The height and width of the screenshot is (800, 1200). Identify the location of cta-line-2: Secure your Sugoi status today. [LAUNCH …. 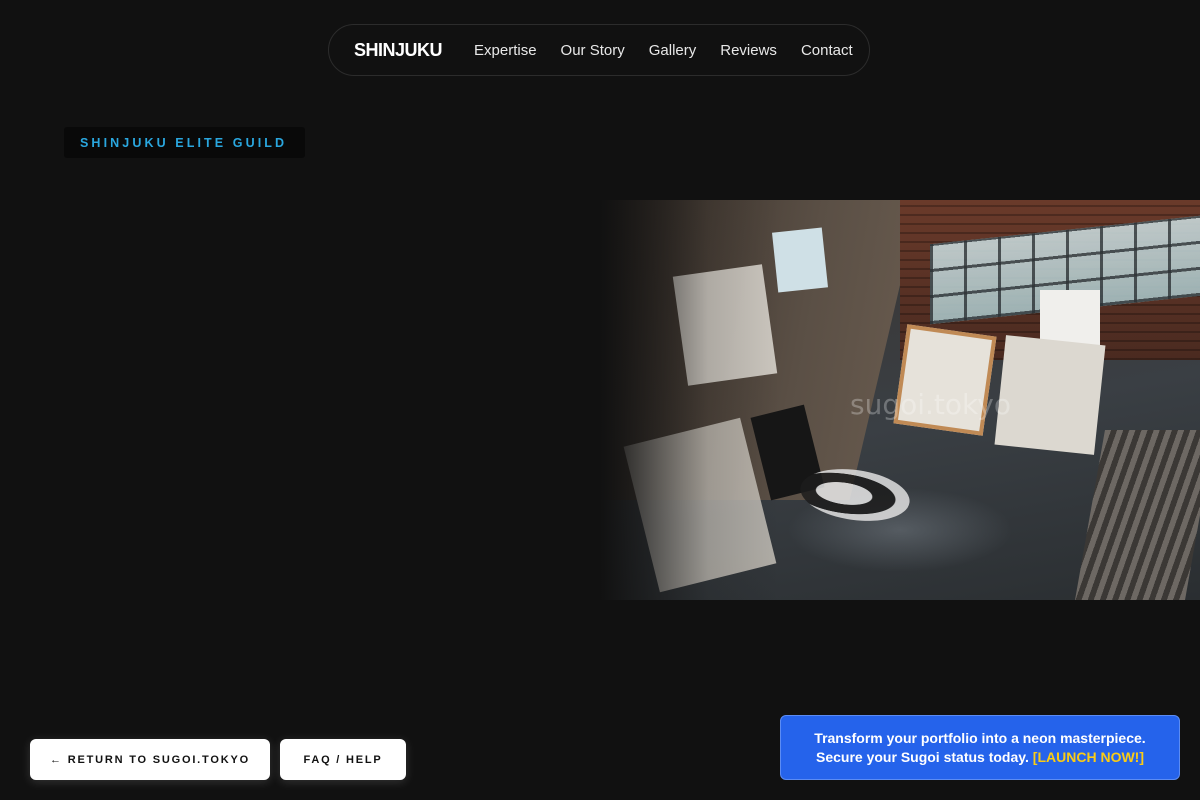
(980, 757).